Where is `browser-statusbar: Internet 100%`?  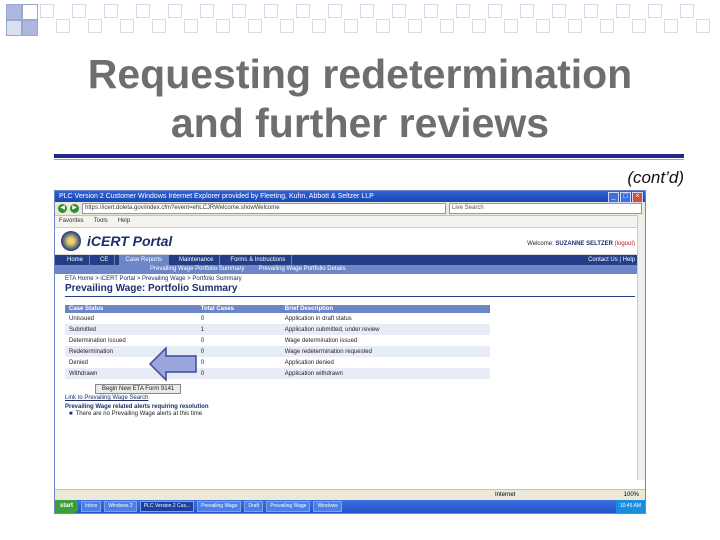
browser-statusbar: Internet 100% is located at coordinates (350, 494).